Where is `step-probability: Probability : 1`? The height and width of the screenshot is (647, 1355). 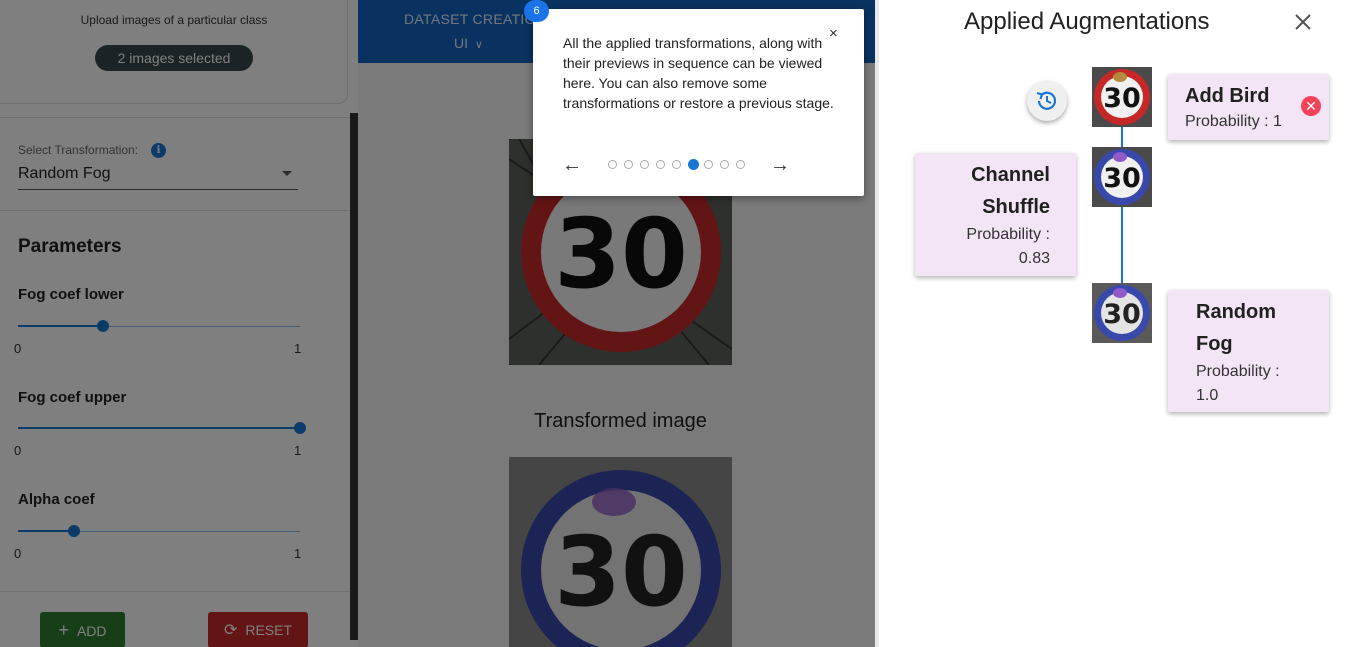 step-probability: Probability : 1 is located at coordinates (1233, 121).